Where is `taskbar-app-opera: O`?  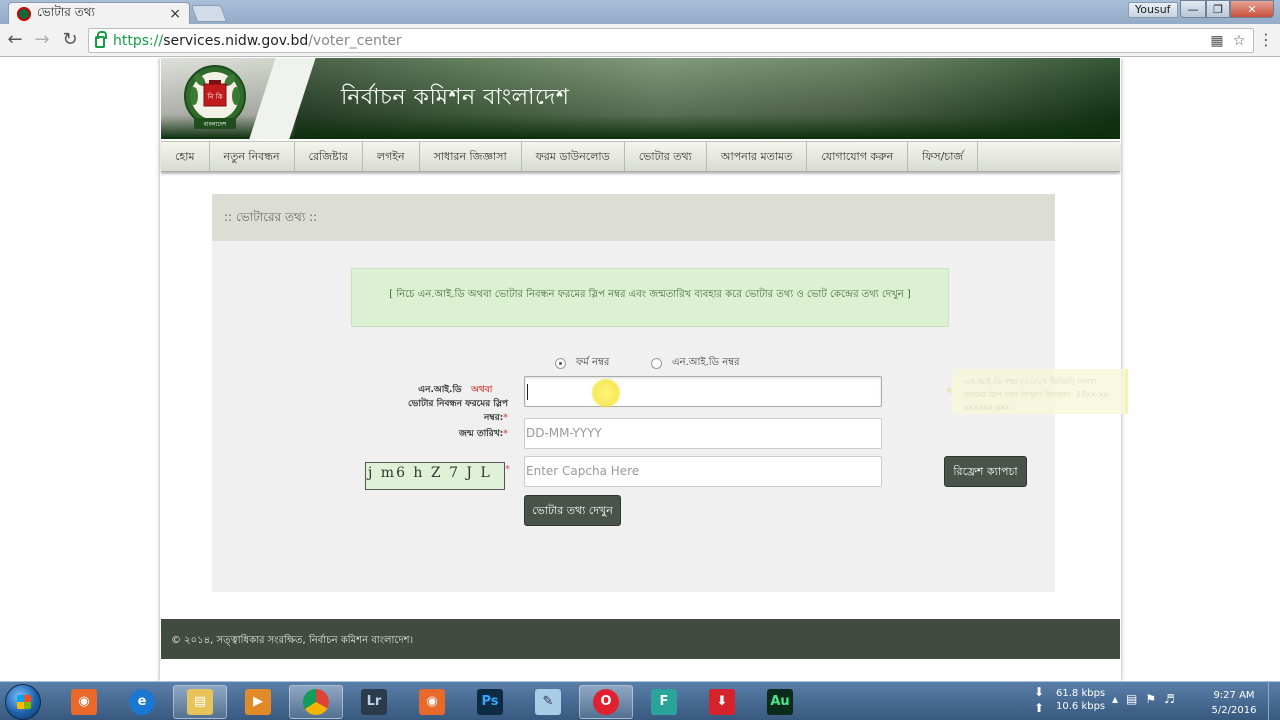
taskbar-app-opera: O is located at coordinates (606, 702).